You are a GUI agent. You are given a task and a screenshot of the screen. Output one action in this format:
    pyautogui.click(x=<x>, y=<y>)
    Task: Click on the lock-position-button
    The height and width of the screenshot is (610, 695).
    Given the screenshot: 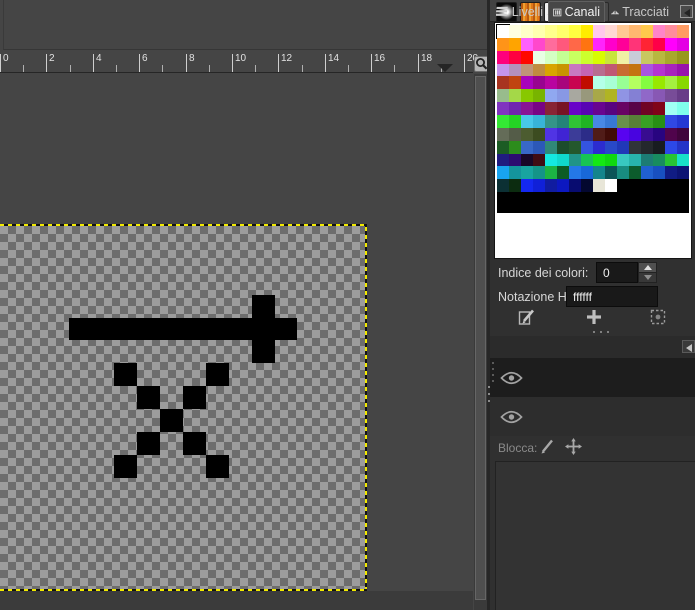 What is the action you would take?
    pyautogui.click(x=573, y=449)
    